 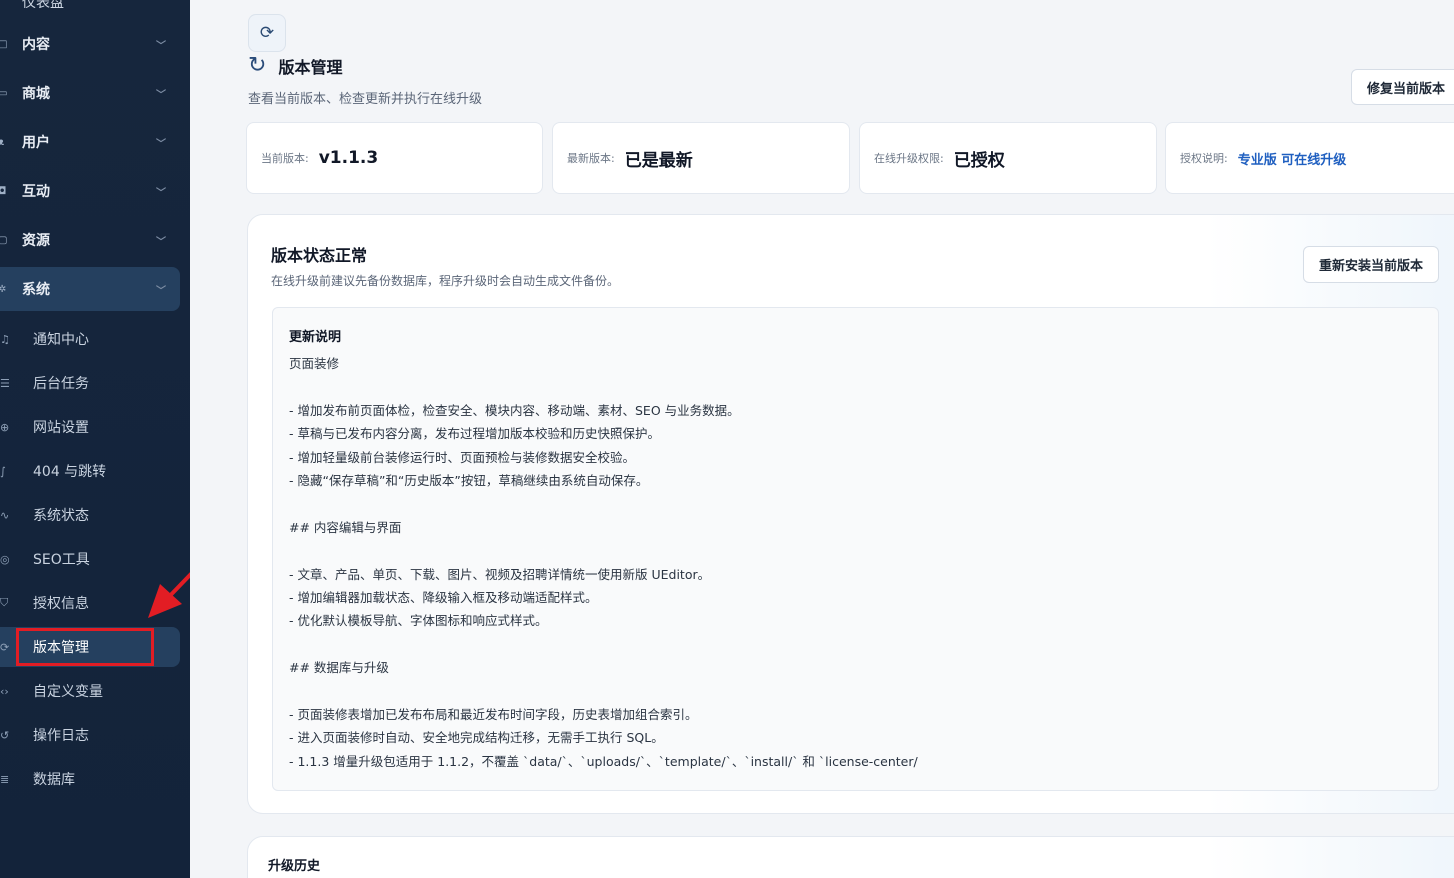 I want to click on user-icon: ᴥ, so click(x=2, y=142).